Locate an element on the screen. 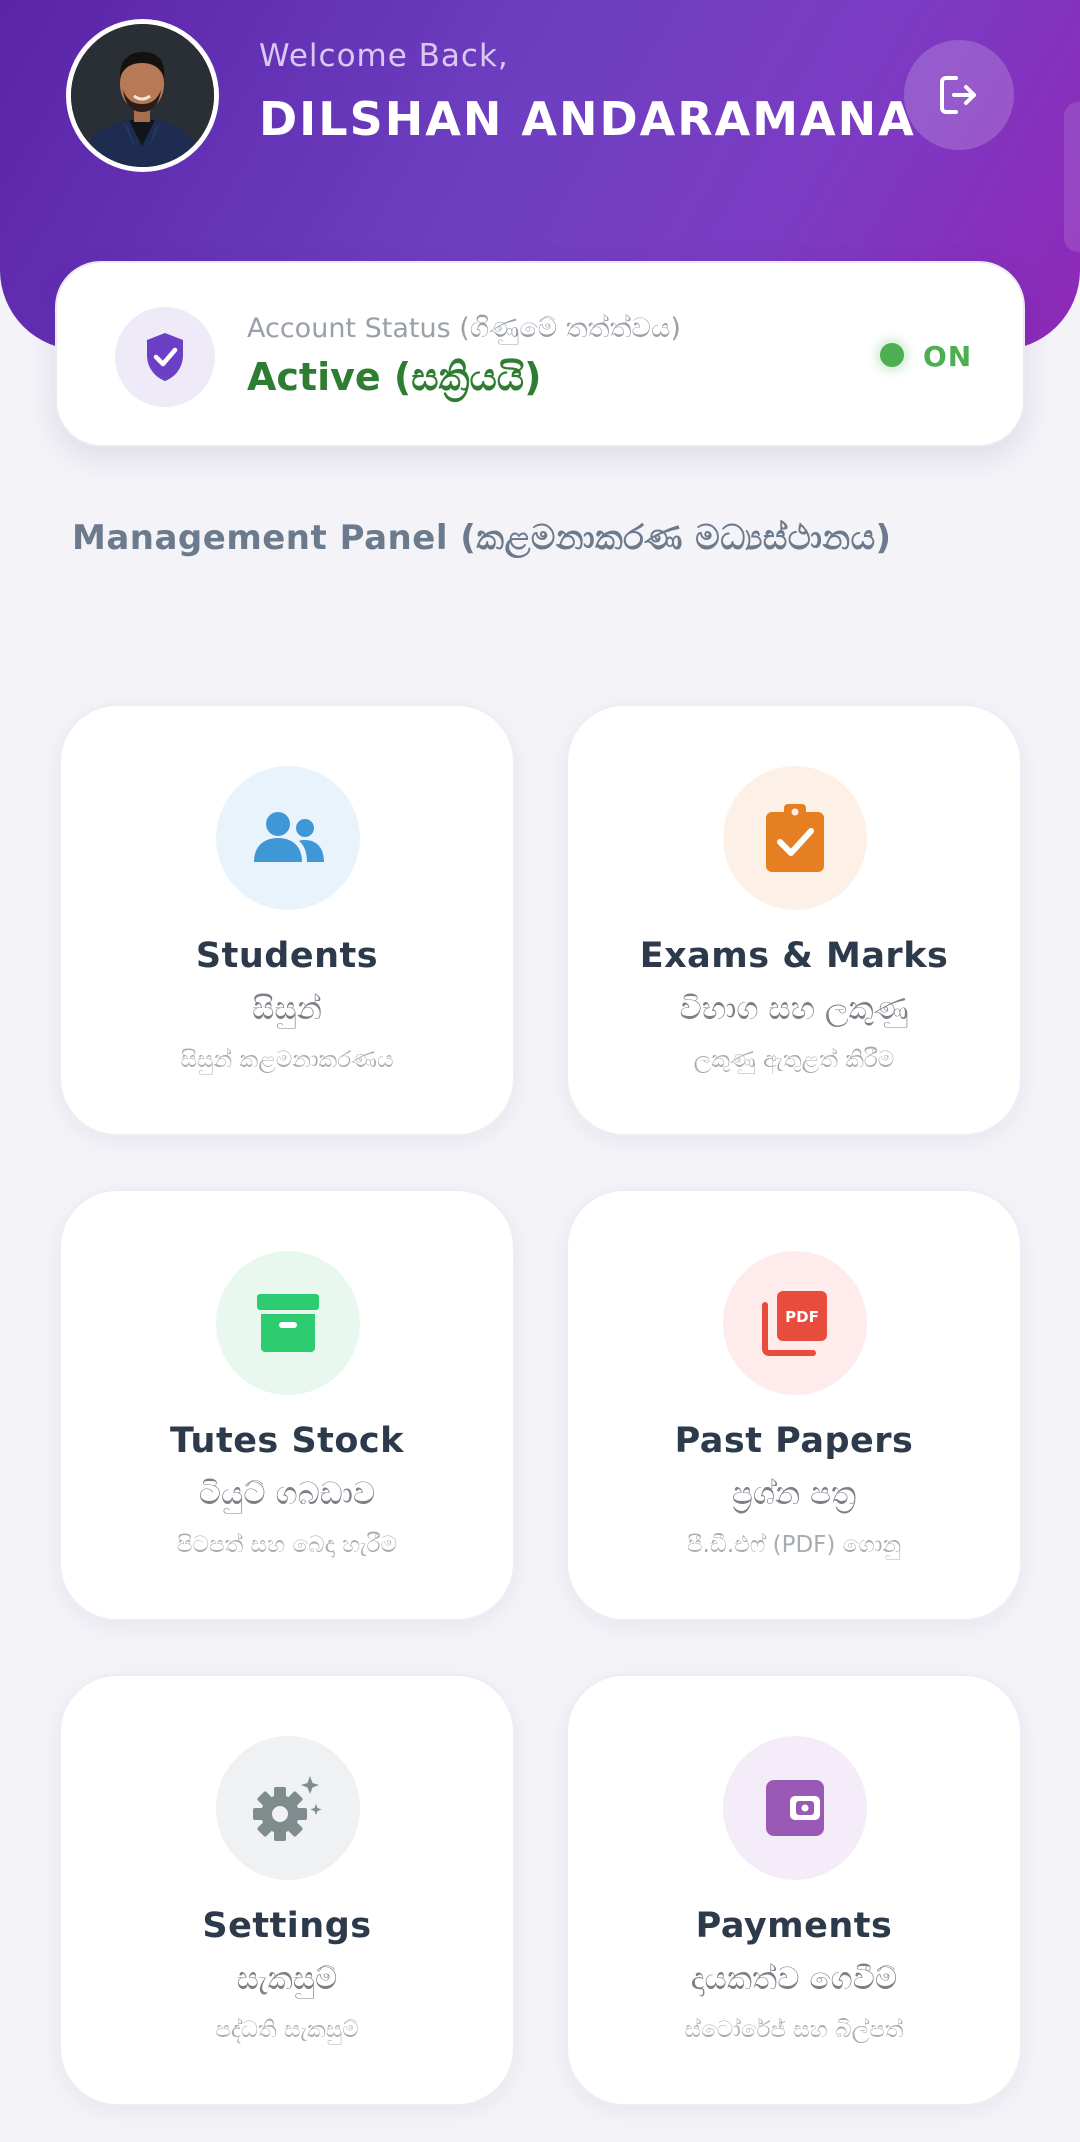 This screenshot has height=2142, width=1080. shield-check-icon is located at coordinates (165, 357).